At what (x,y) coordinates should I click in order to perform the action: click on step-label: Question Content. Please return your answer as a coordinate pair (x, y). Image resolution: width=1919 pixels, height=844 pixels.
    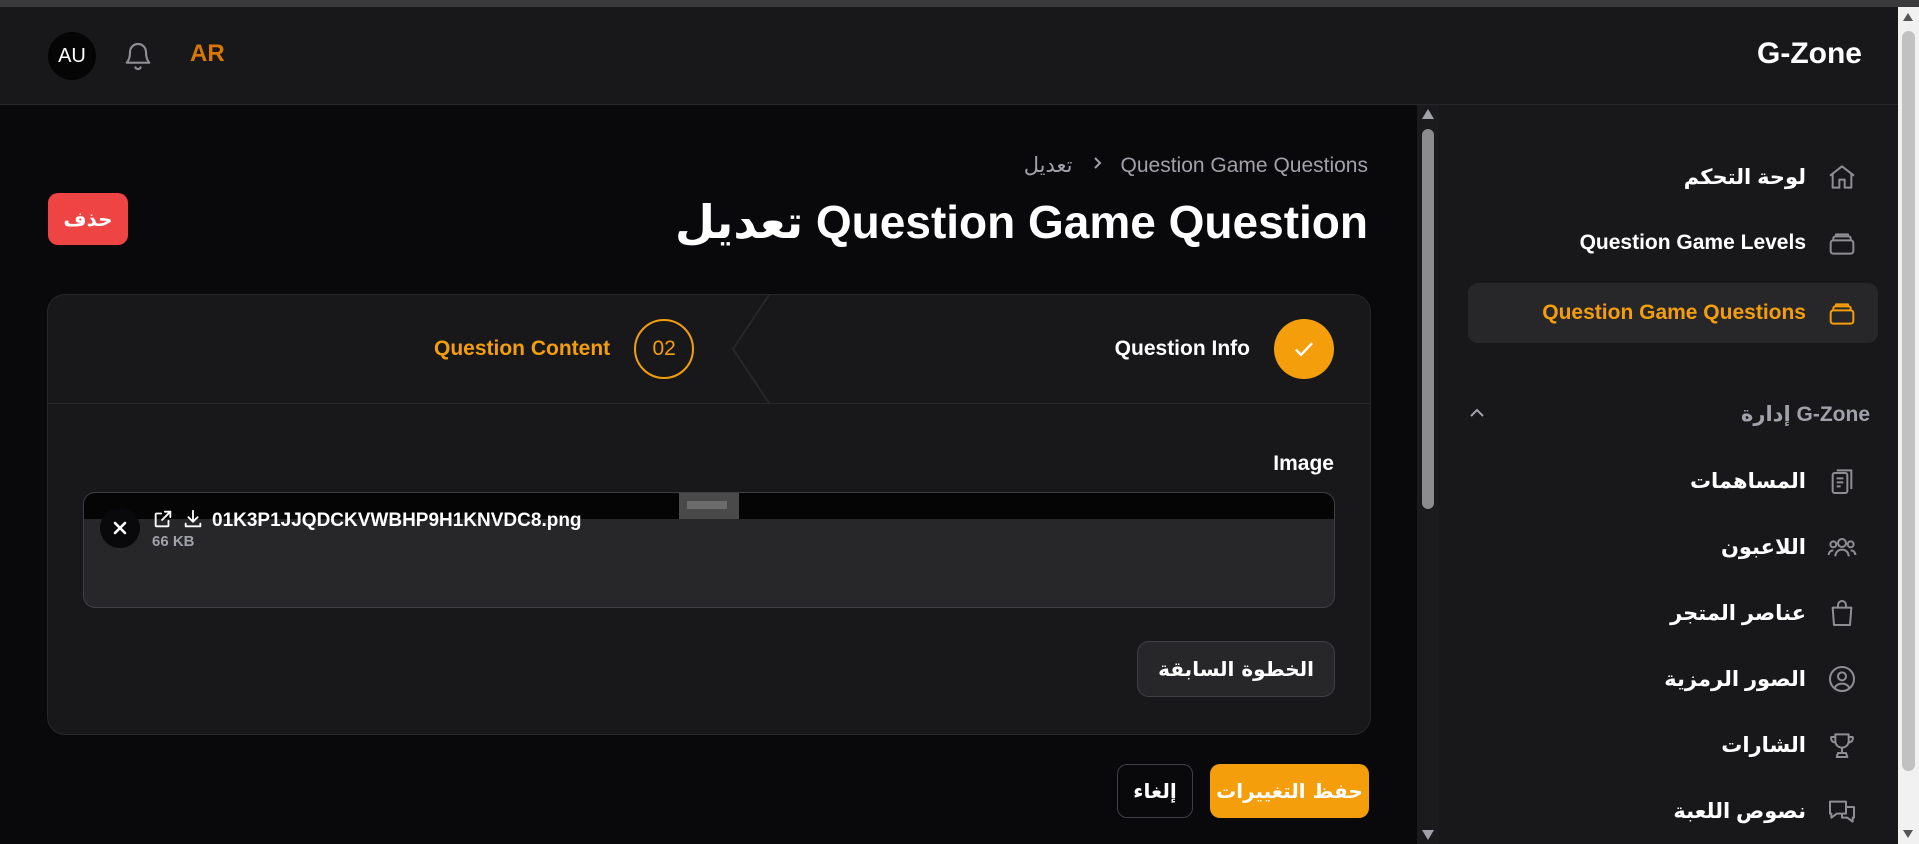
    Looking at the image, I should click on (522, 348).